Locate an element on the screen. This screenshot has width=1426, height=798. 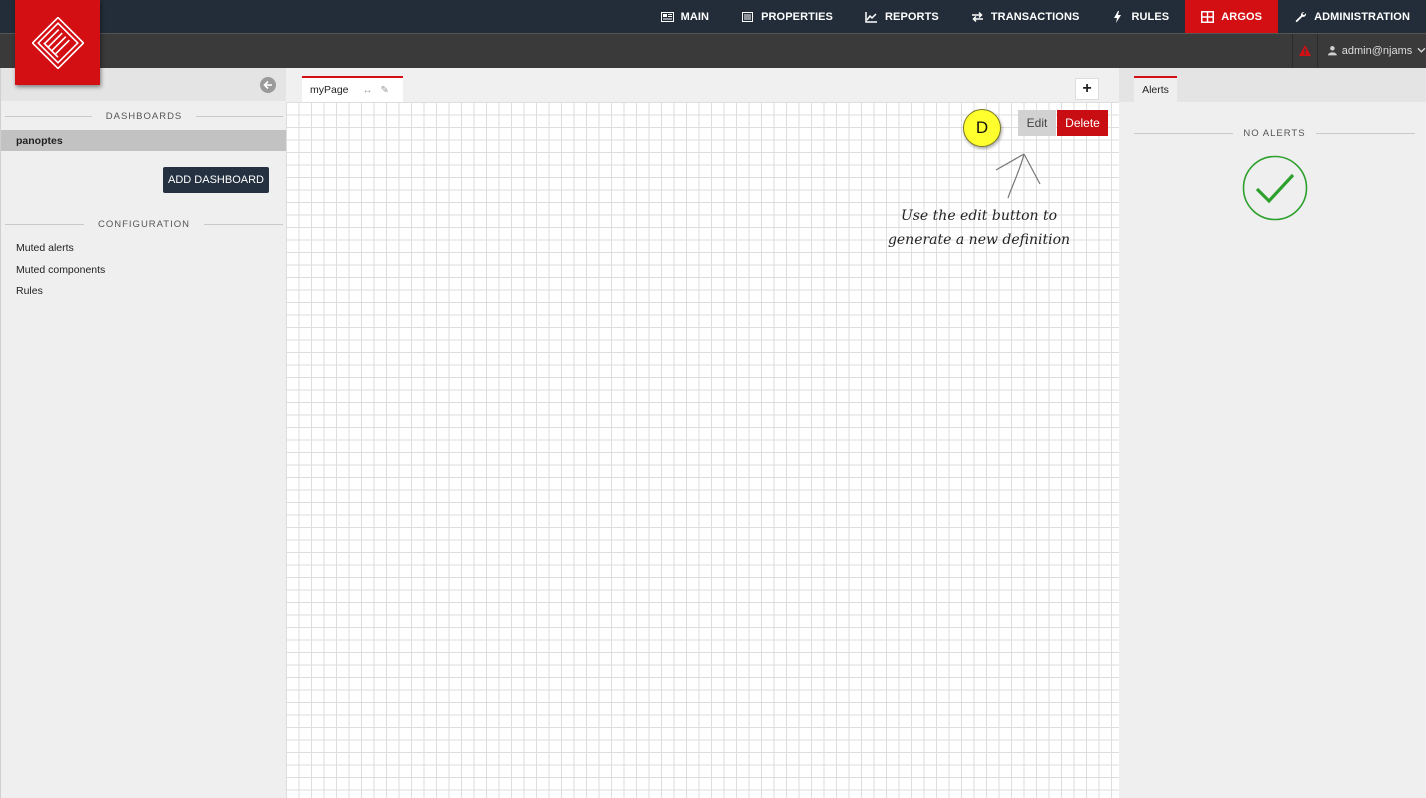
nav-reports: REPORTS is located at coordinates (902, 16).